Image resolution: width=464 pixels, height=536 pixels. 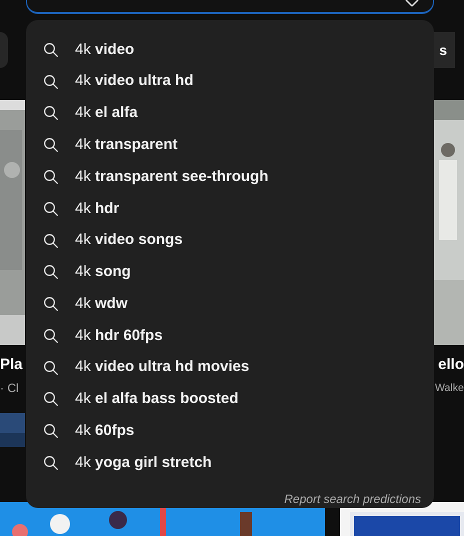 I want to click on suggestion-item: 4k wdw, so click(x=230, y=304).